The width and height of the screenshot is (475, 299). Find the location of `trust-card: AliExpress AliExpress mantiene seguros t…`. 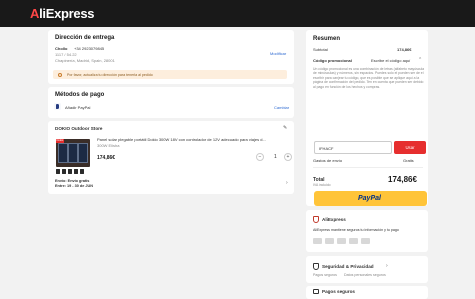

trust-card: AliExpress AliExpress mantiene seguros t… is located at coordinates (367, 231).